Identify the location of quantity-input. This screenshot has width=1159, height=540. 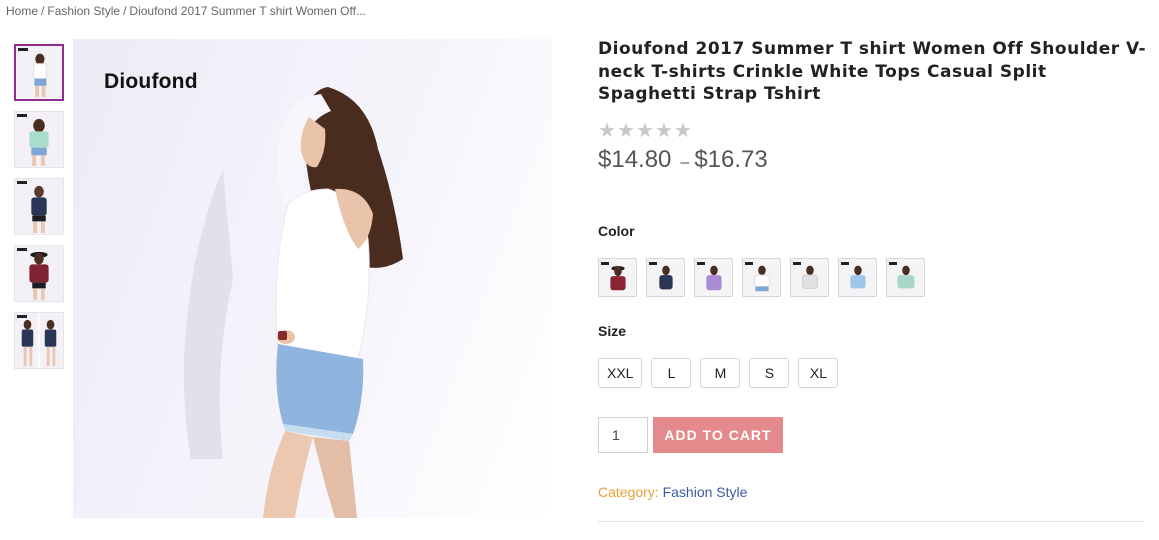
(623, 435).